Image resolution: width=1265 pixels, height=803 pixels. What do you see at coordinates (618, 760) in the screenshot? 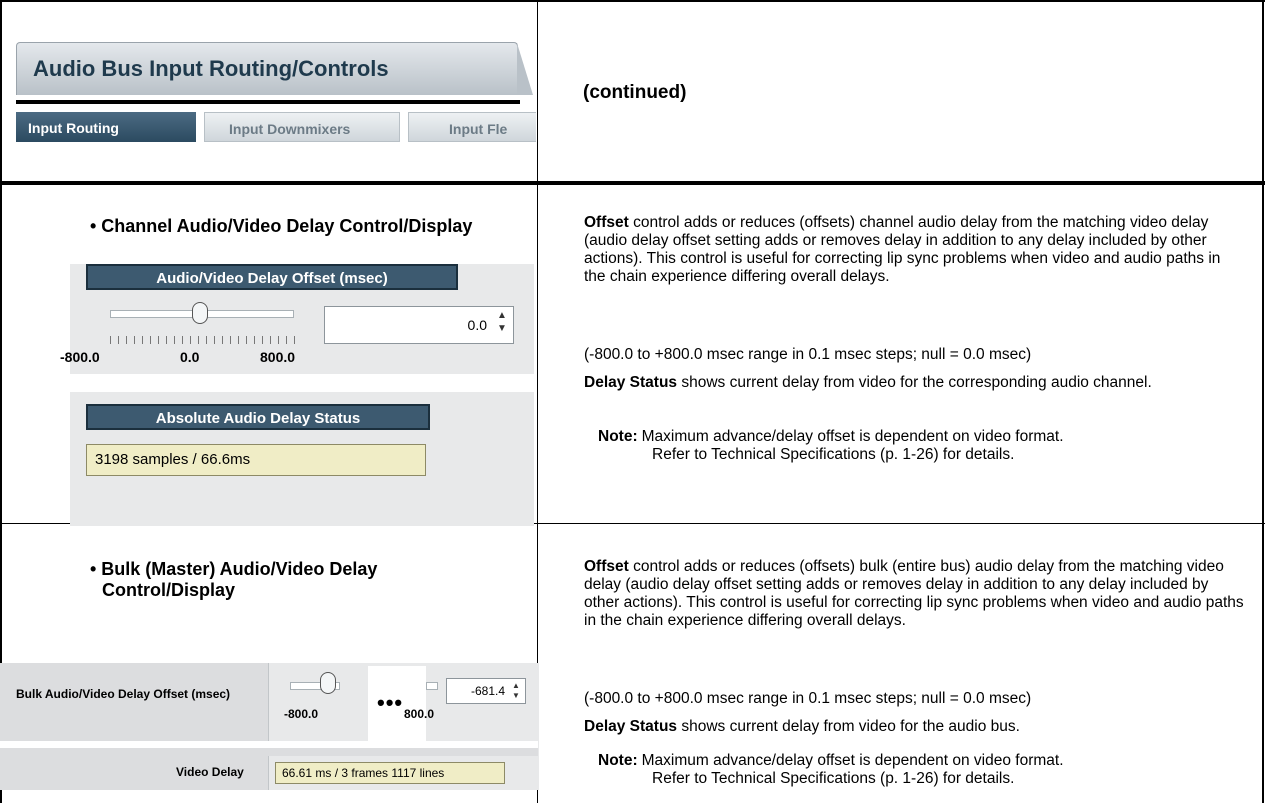
I see `bulk-note-label: Note:` at bounding box center [618, 760].